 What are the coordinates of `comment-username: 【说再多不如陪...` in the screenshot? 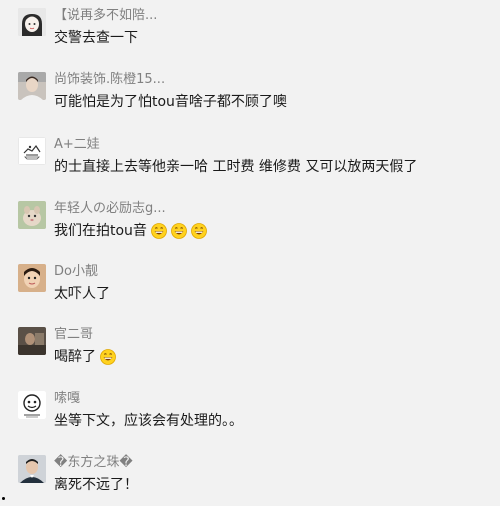 It's located at (105, 16).